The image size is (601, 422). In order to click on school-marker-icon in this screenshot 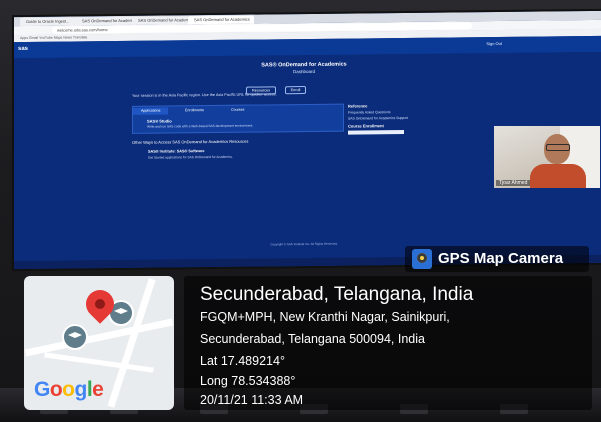, I will do `click(75, 337)`.